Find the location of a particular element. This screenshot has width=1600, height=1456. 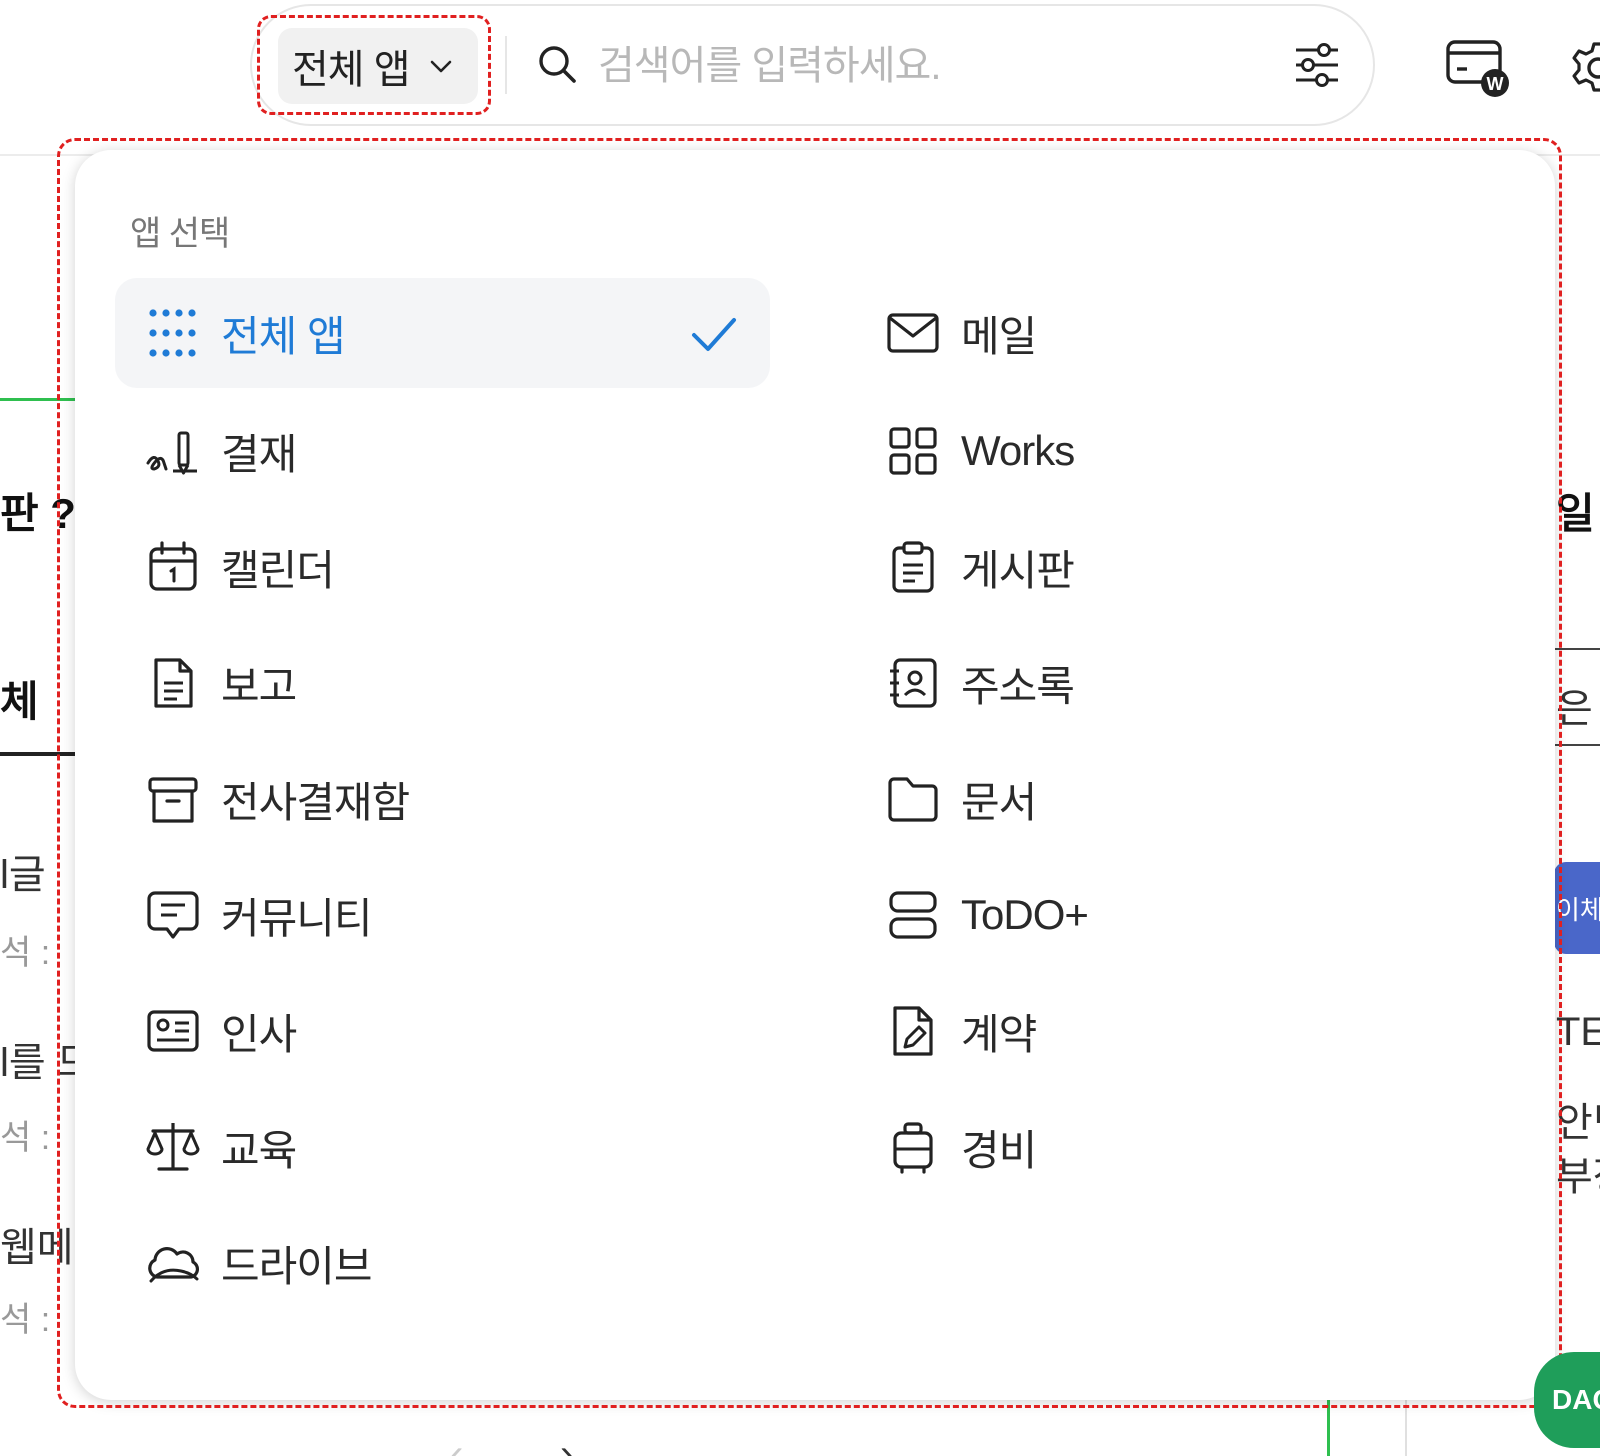

report-document-icon is located at coordinates (173, 683).